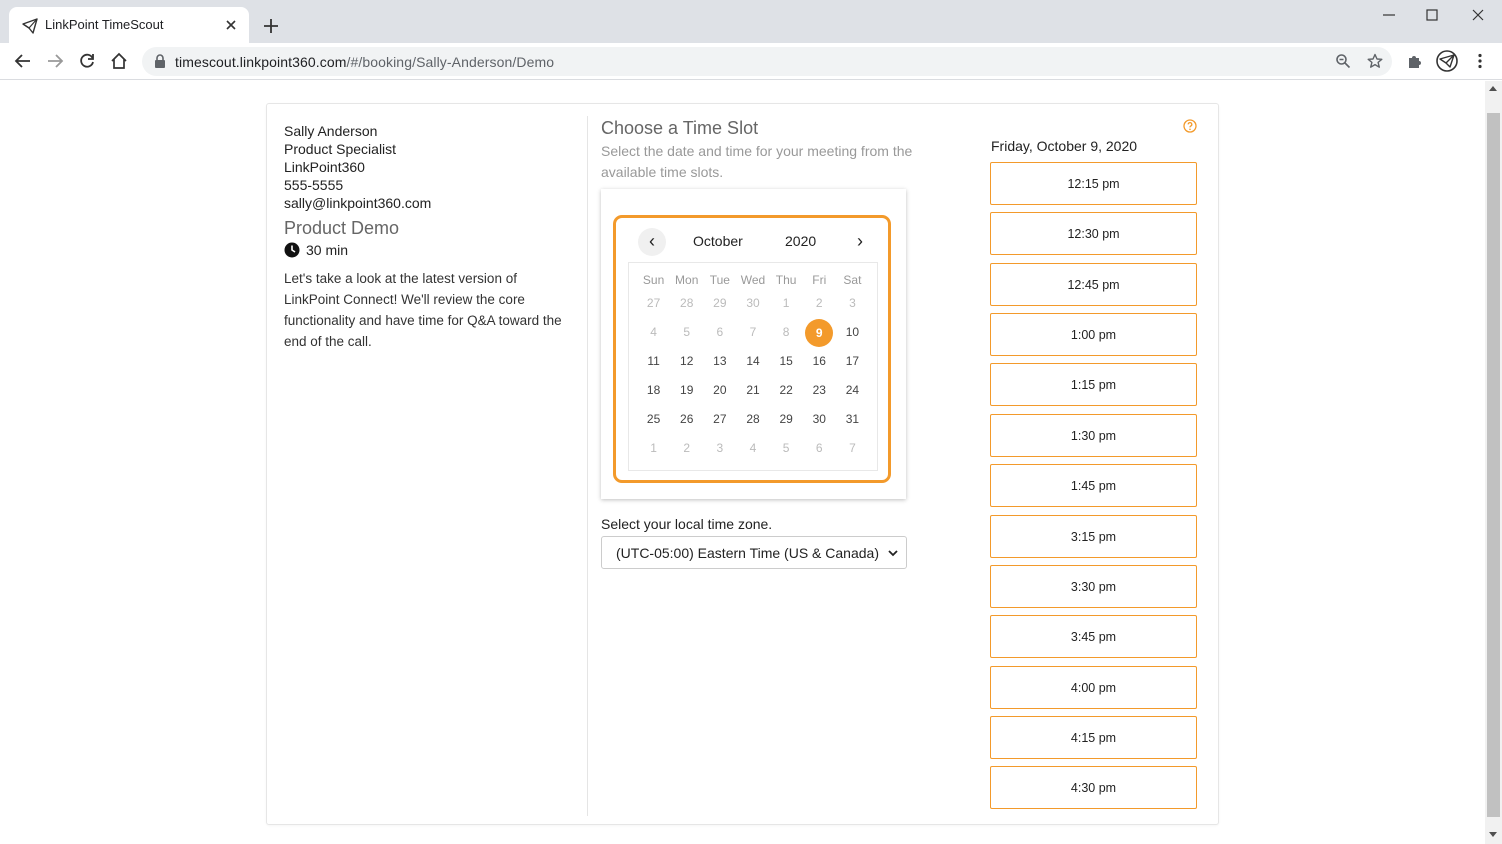 Image resolution: width=1502 pixels, height=844 pixels. Describe the element at coordinates (686, 361) in the screenshot. I see `calendar-day: 12` at that location.